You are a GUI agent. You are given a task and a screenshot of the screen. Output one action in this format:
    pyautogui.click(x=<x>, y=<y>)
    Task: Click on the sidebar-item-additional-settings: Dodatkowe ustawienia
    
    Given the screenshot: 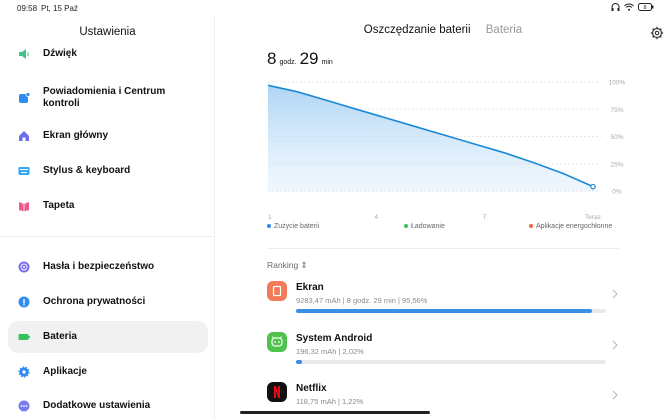 What is the action you would take?
    pyautogui.click(x=108, y=404)
    